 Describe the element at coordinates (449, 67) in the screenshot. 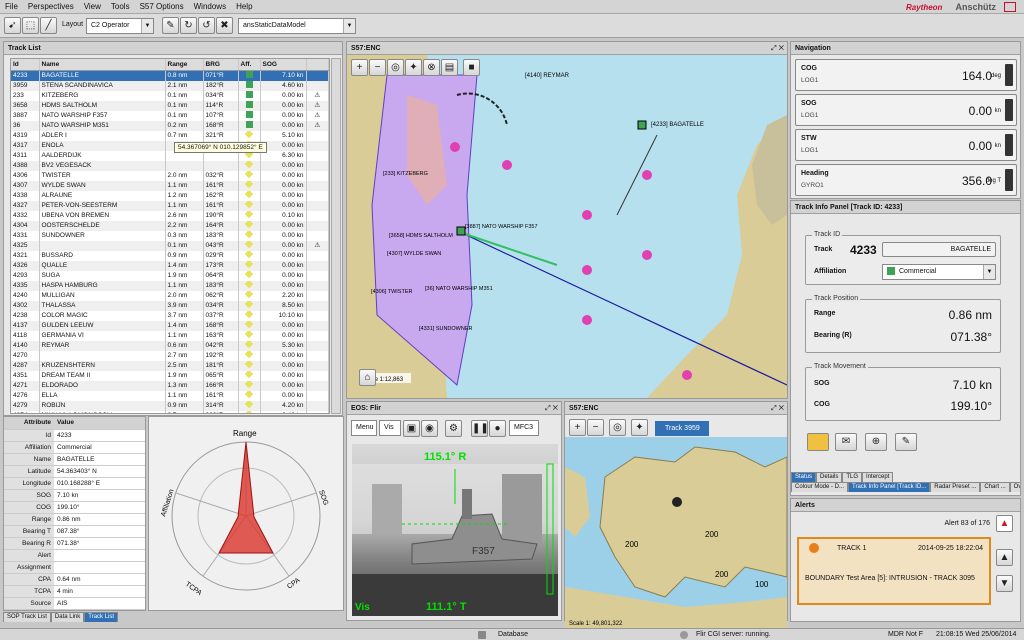

I see `layers-icon: ▤` at that location.